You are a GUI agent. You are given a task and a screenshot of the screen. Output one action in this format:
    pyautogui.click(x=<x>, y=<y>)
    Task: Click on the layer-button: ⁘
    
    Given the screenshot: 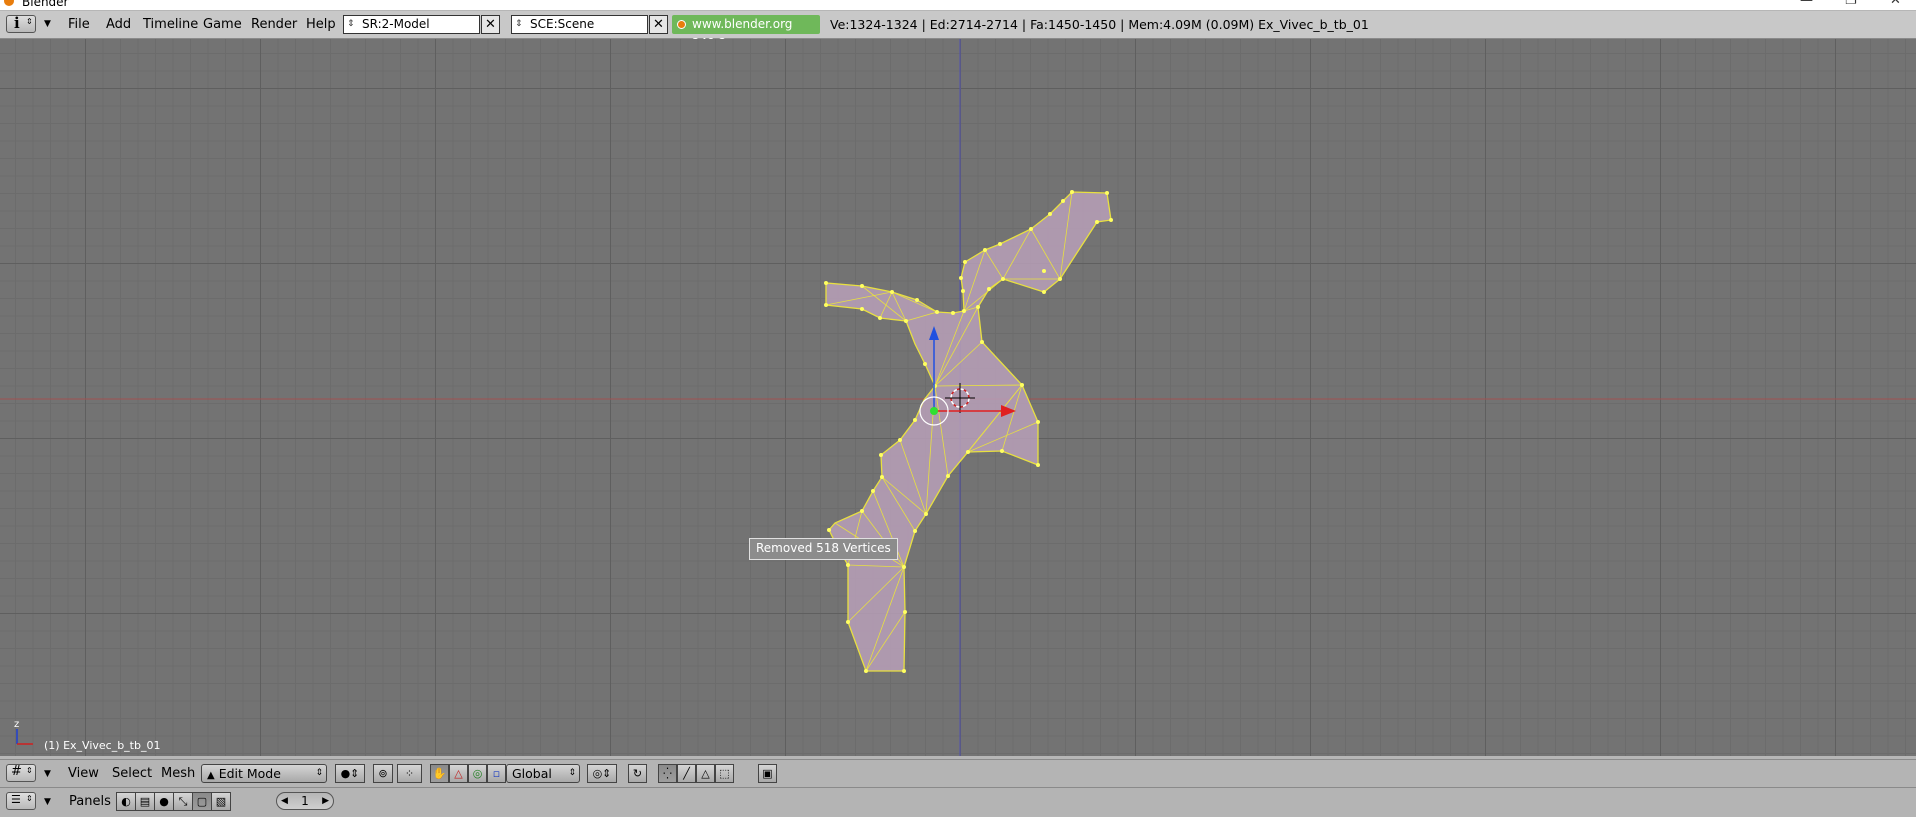 What is the action you would take?
    pyautogui.click(x=409, y=773)
    